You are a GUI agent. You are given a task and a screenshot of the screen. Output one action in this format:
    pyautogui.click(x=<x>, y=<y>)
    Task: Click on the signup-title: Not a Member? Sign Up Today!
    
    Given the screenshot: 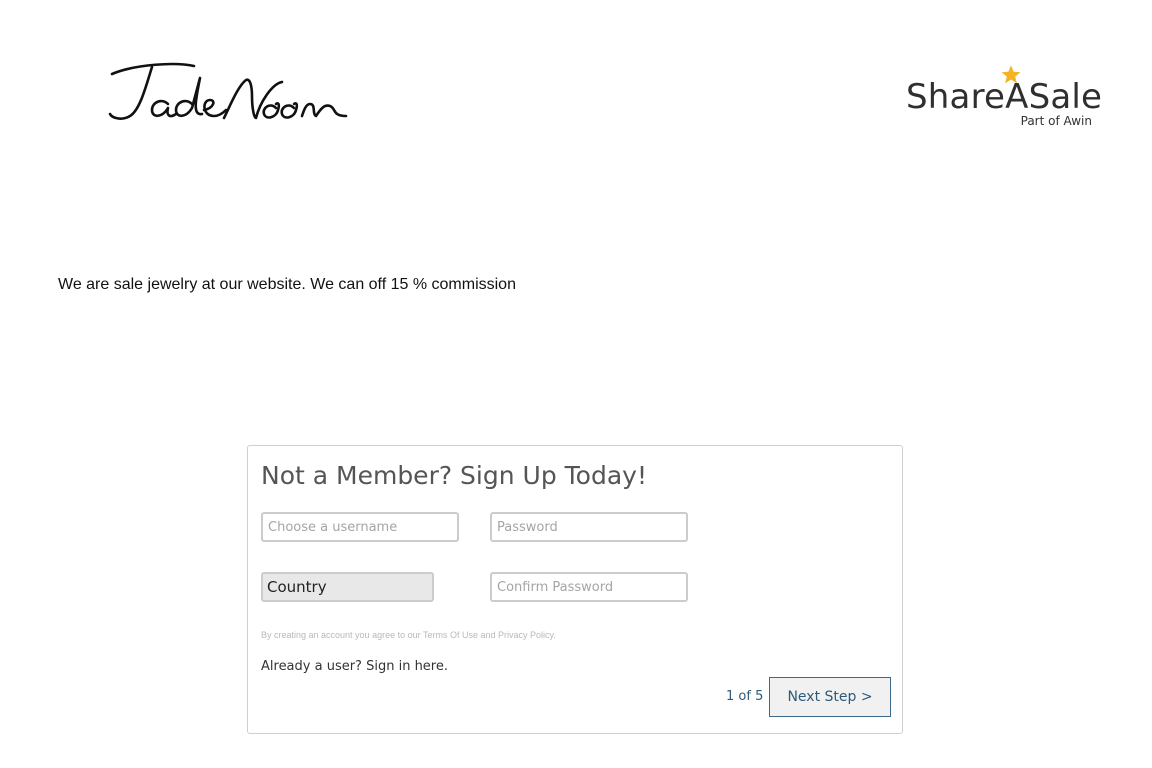 What is the action you would take?
    pyautogui.click(x=454, y=475)
    